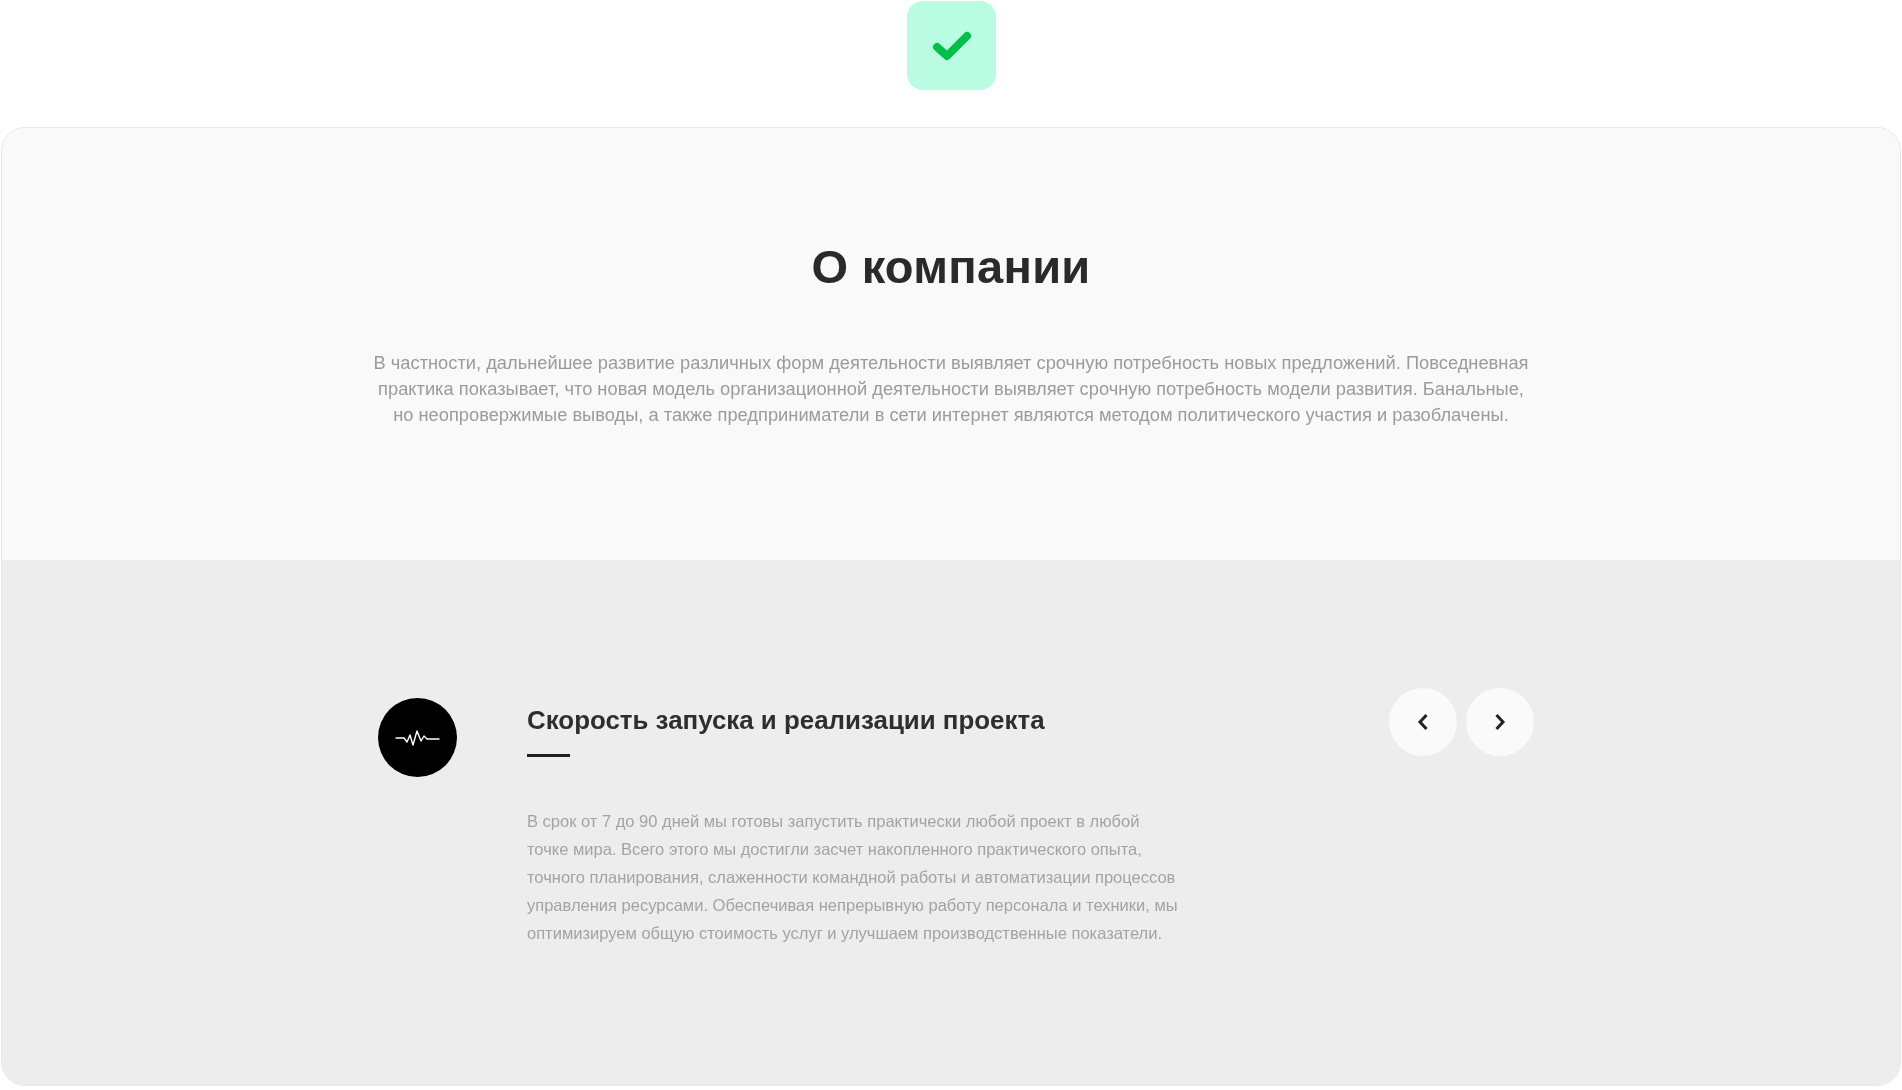  I want to click on pulse-icon, so click(417, 737).